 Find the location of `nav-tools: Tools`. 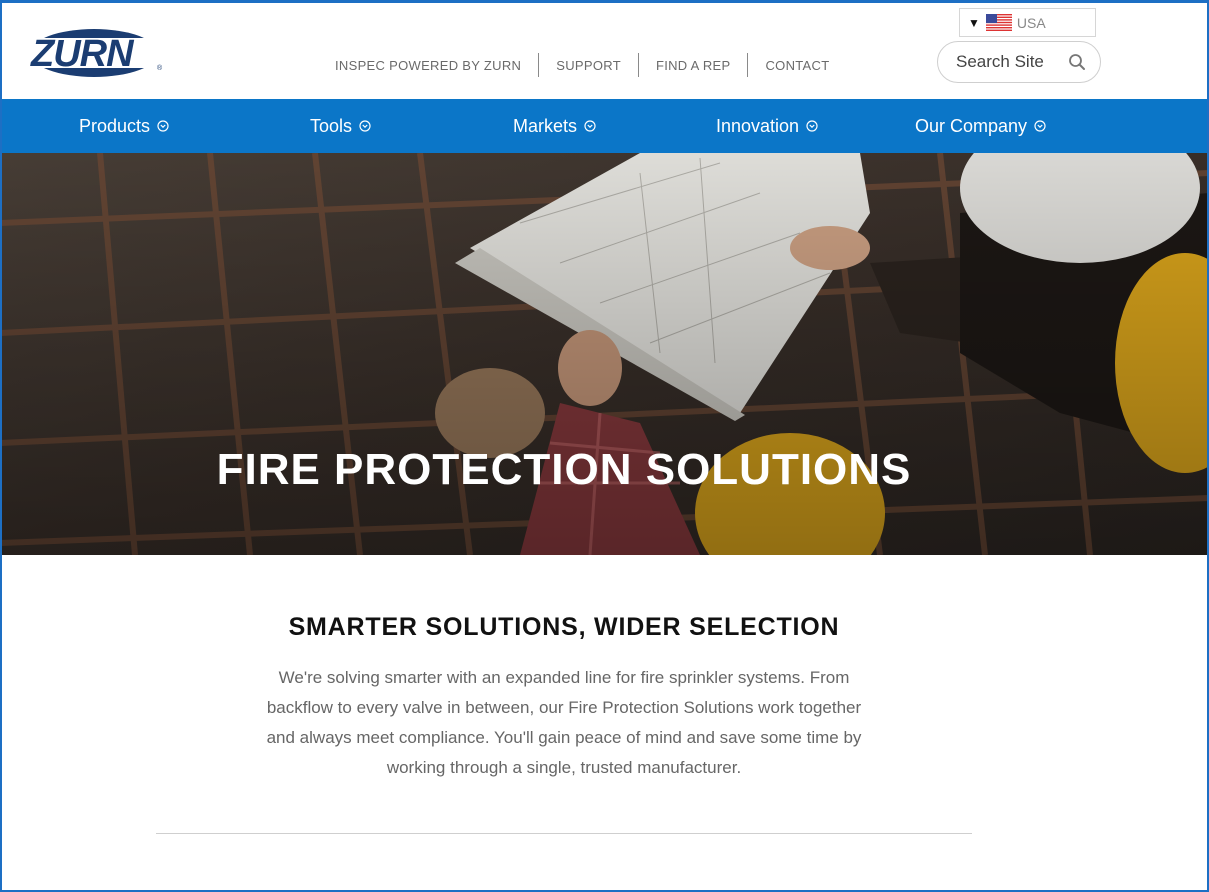

nav-tools: Tools is located at coordinates (340, 126).